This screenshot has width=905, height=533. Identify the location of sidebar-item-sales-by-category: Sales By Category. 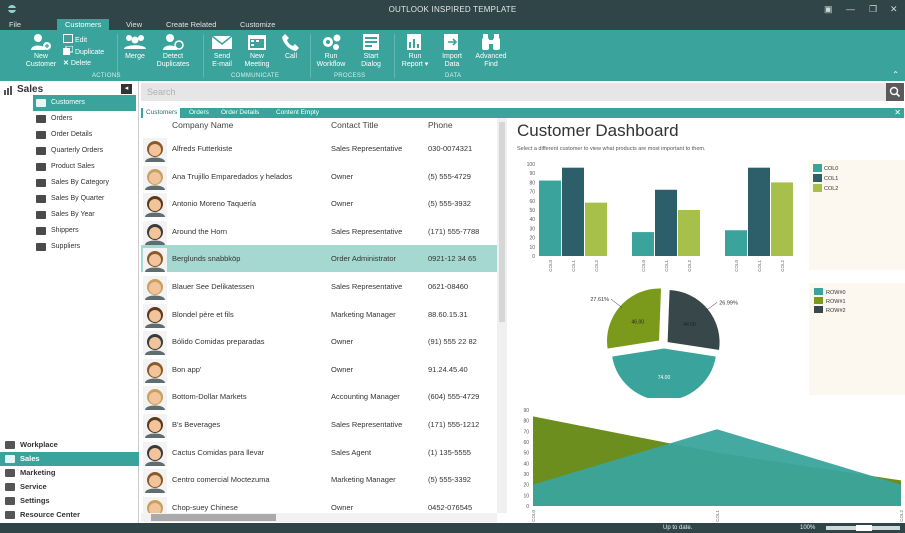
(84, 183).